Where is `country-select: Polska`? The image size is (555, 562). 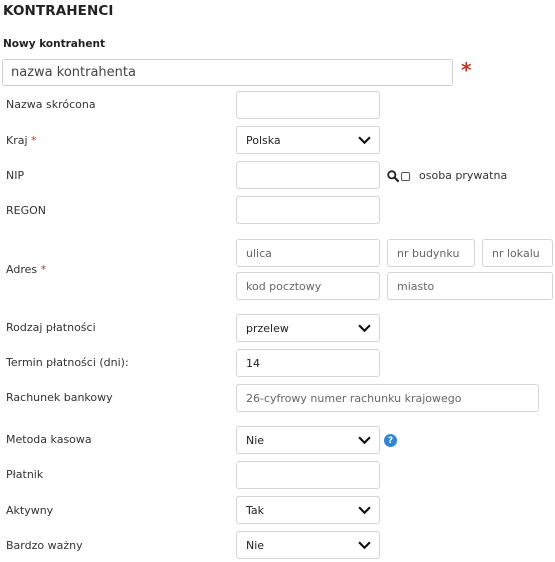
country-select: Polska is located at coordinates (308, 140).